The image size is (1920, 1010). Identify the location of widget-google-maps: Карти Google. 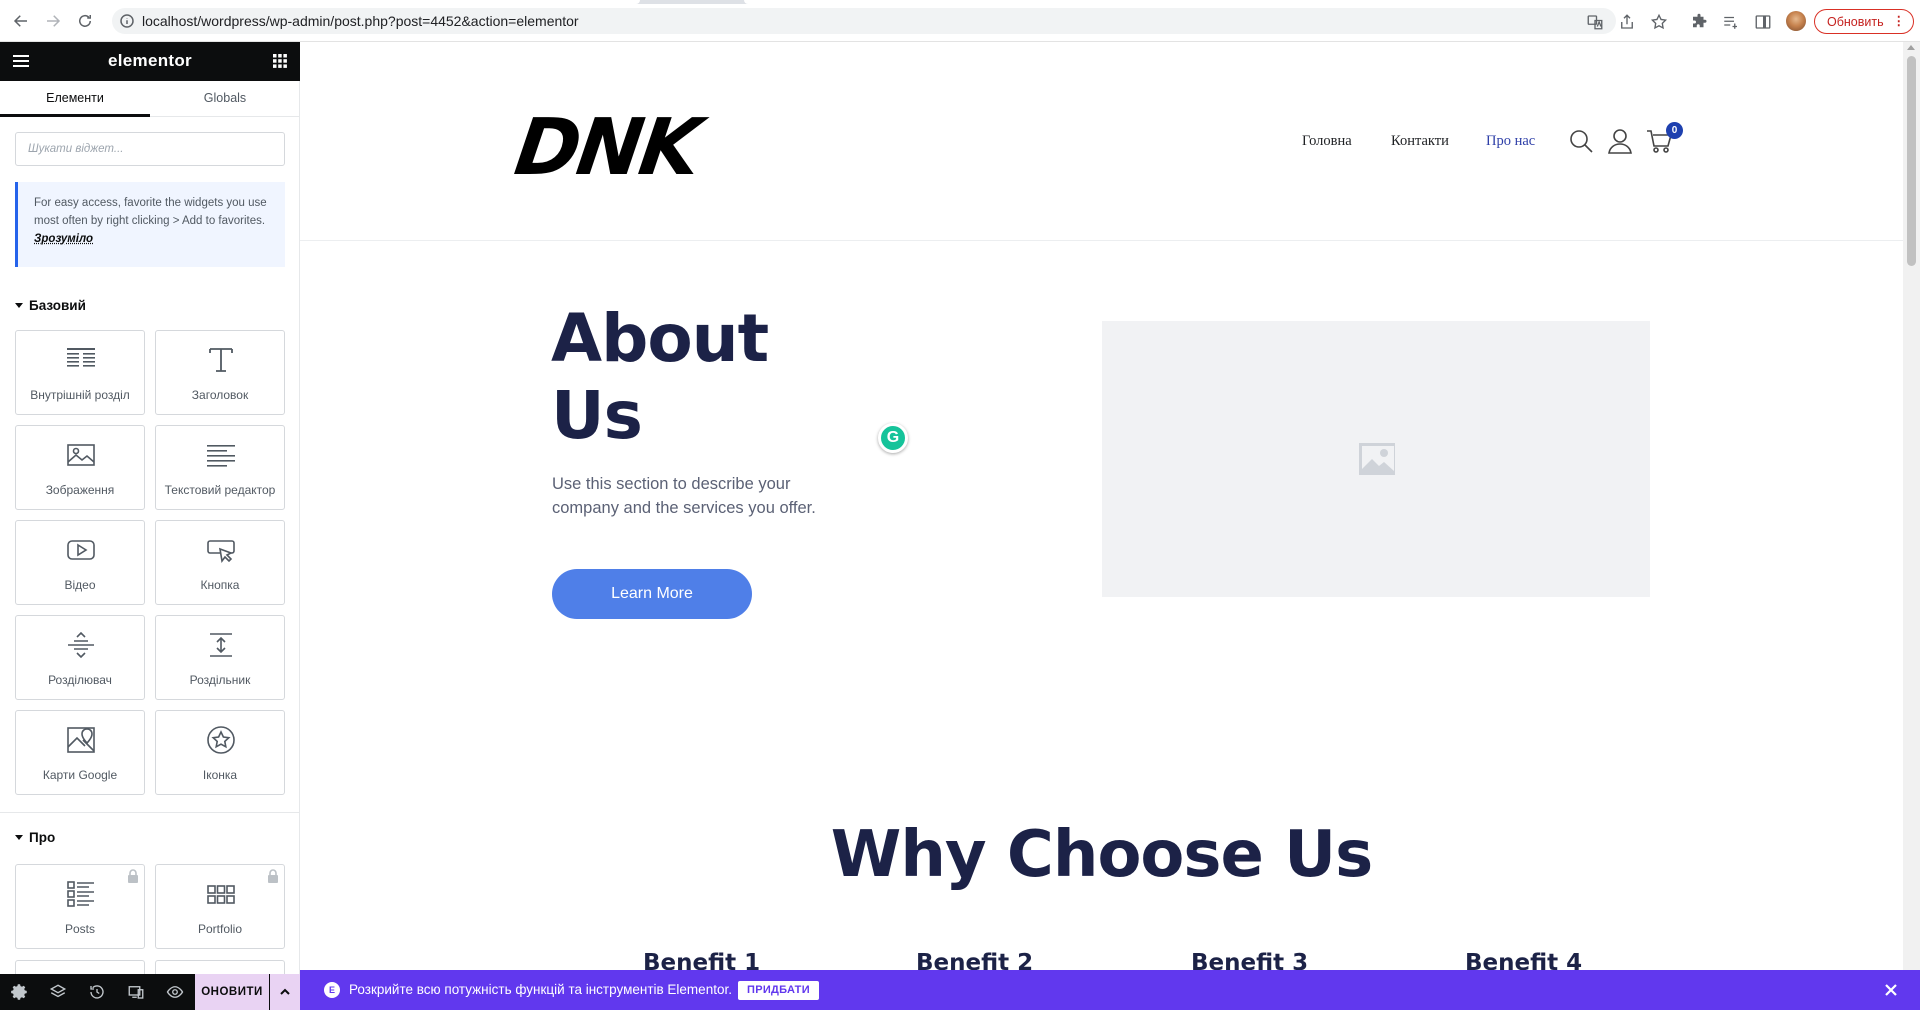
(80, 752).